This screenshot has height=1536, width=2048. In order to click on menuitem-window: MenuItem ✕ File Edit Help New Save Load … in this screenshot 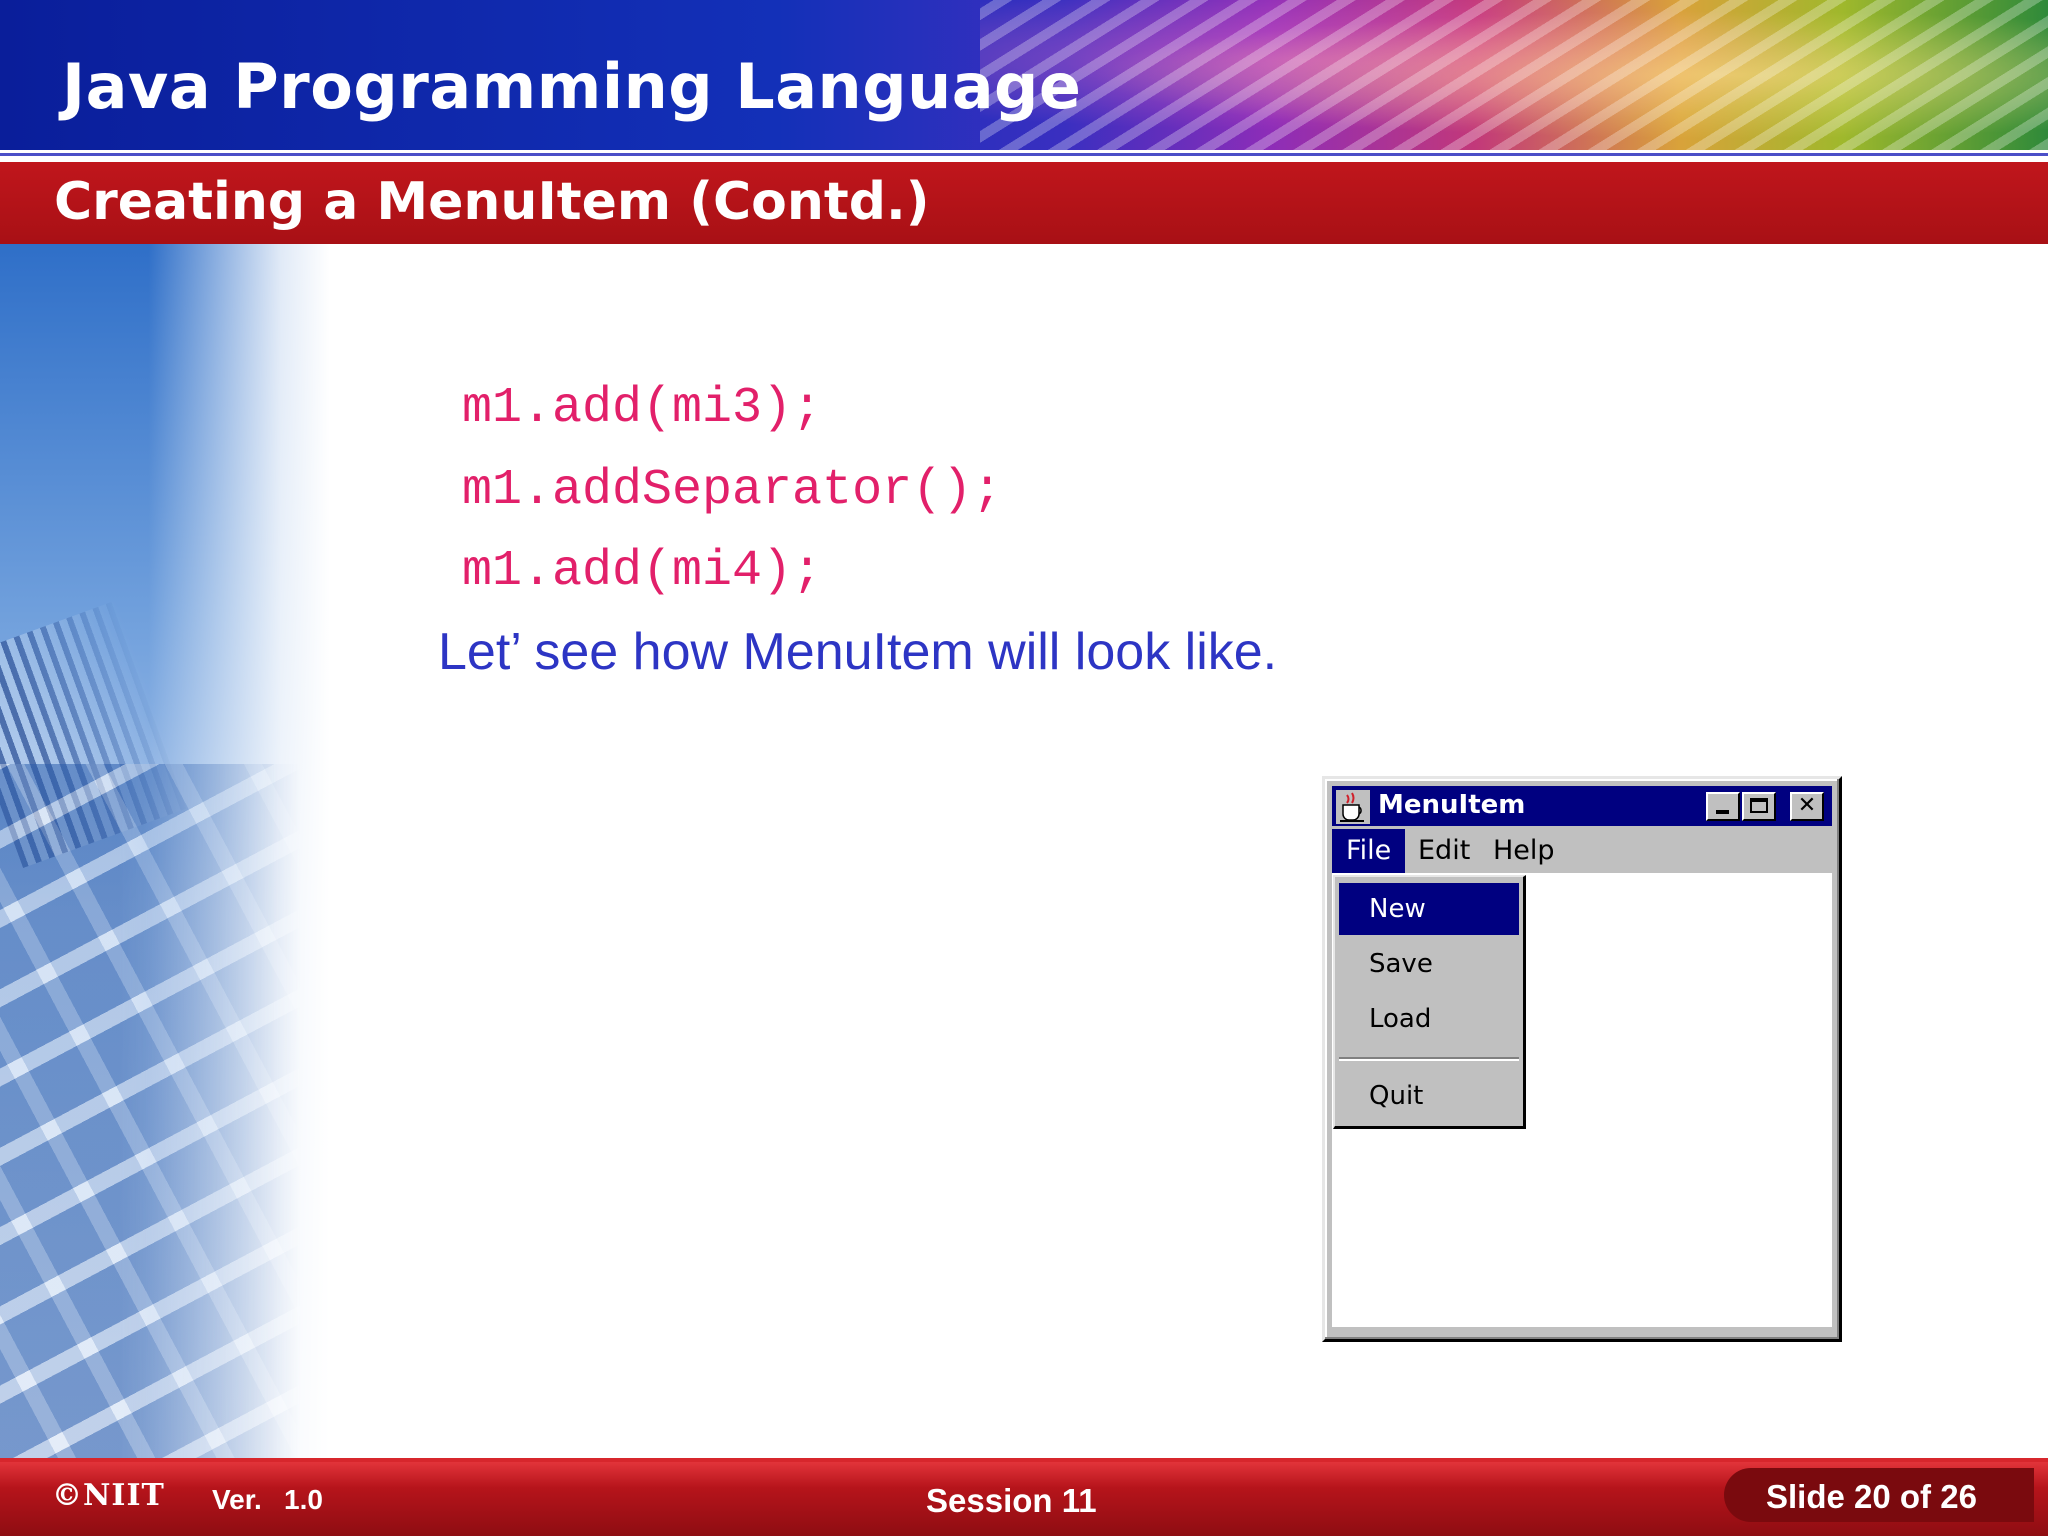, I will do `click(1582, 1059)`.